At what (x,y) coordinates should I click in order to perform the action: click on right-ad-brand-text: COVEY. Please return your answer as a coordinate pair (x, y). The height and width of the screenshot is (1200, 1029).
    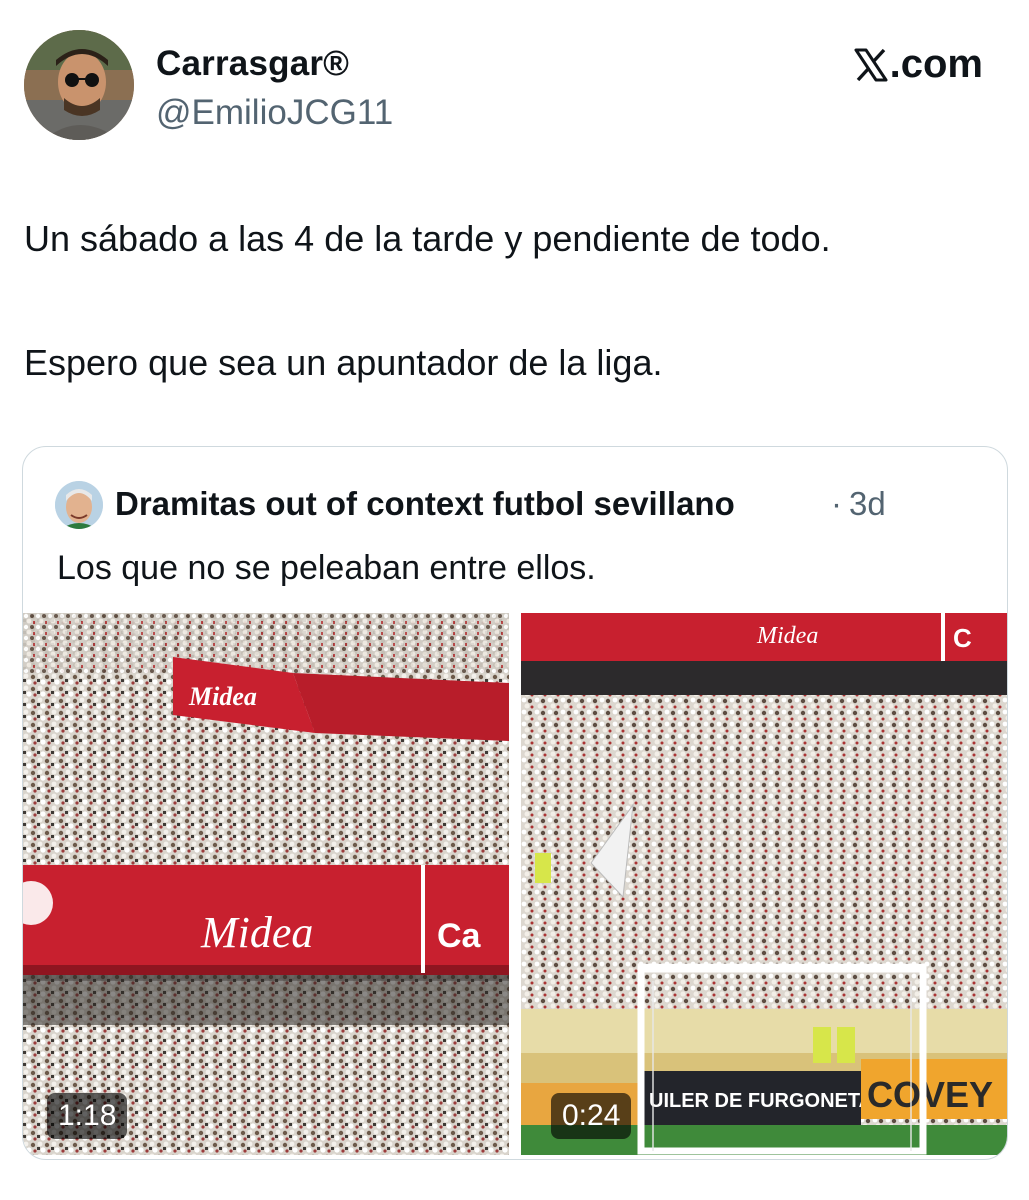
    Looking at the image, I should click on (930, 1094).